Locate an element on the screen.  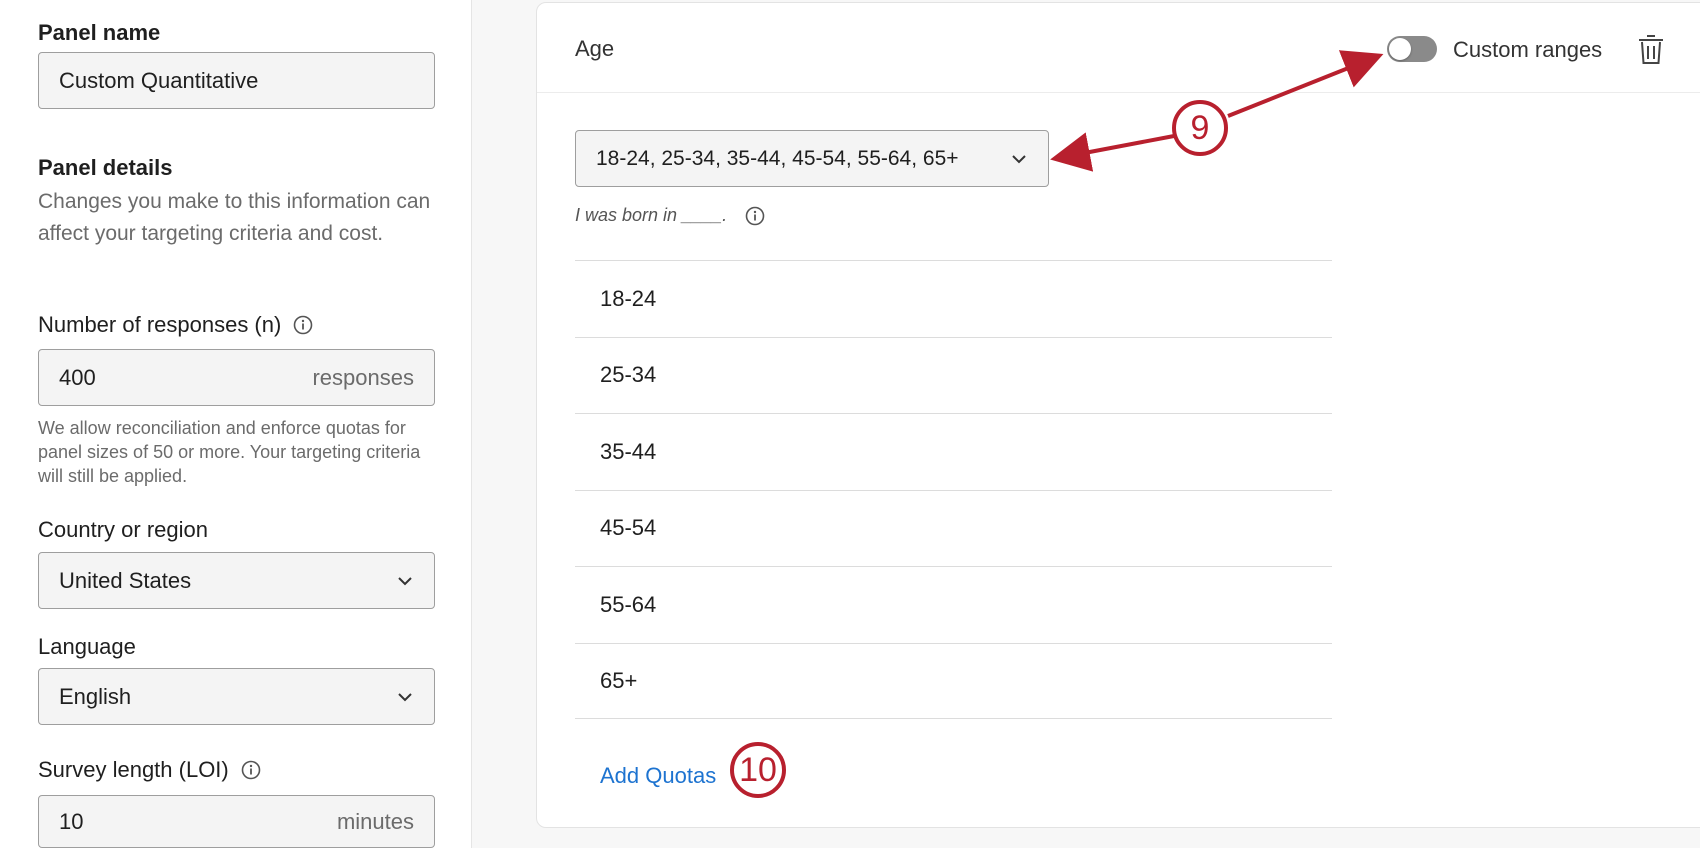
country-value: United States is located at coordinates (125, 580).